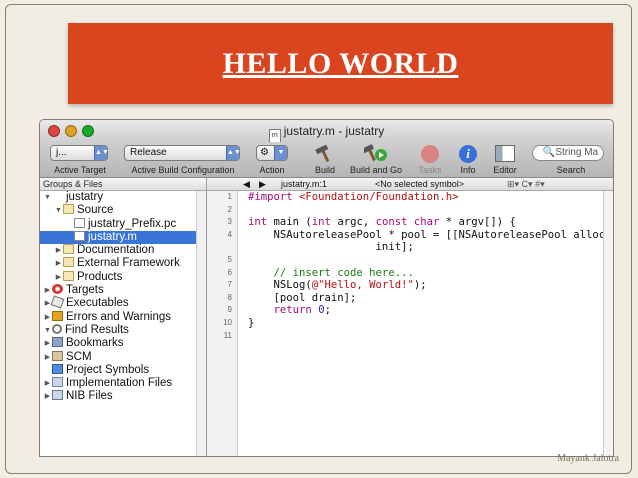 This screenshot has width=638, height=478. What do you see at coordinates (97, 329) in the screenshot?
I see `sidebar-item-label: Find Results` at bounding box center [97, 329].